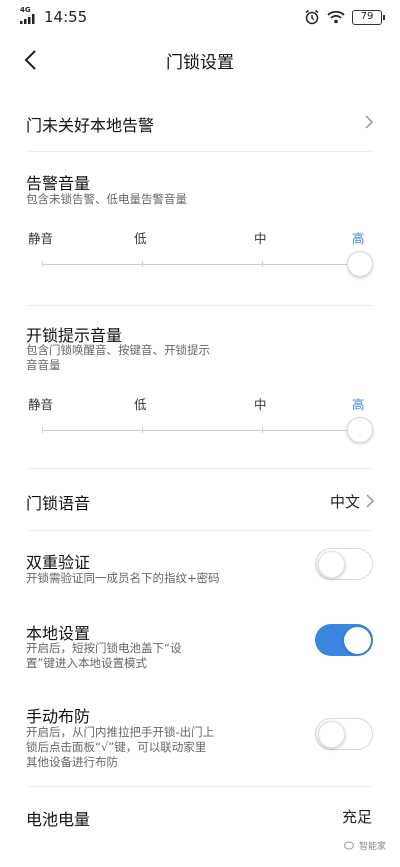 The width and height of the screenshot is (400, 867). Describe the element at coordinates (260, 237) in the screenshot. I see `alarm-level-mid: 中` at that location.